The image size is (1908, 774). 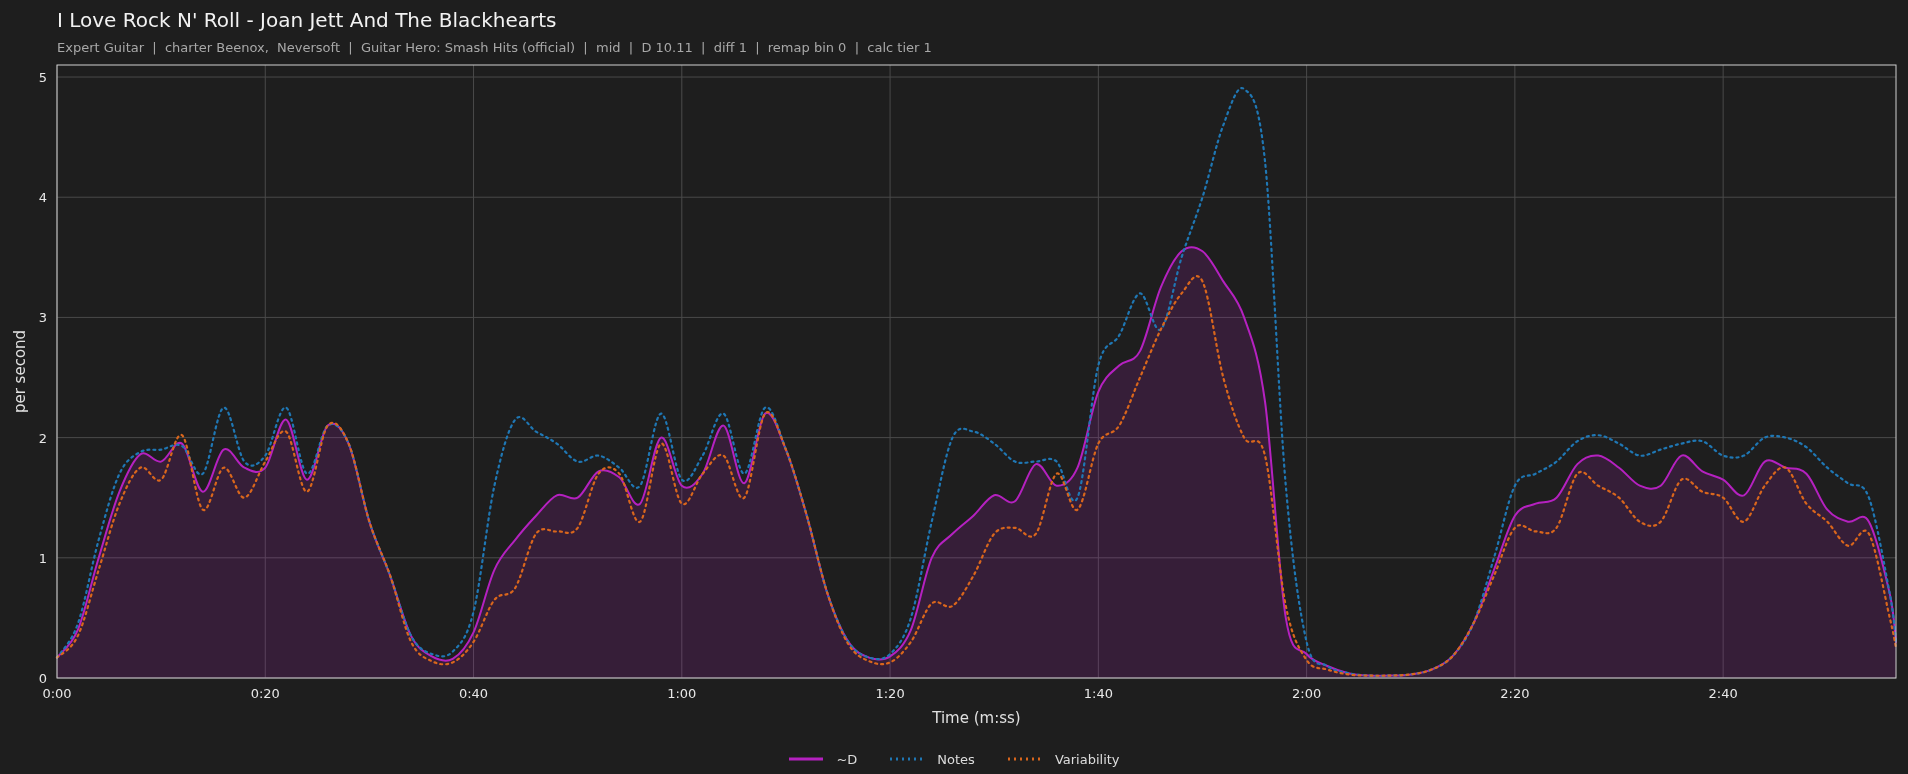 I want to click on y-tick-label: 2, so click(x=42, y=439).